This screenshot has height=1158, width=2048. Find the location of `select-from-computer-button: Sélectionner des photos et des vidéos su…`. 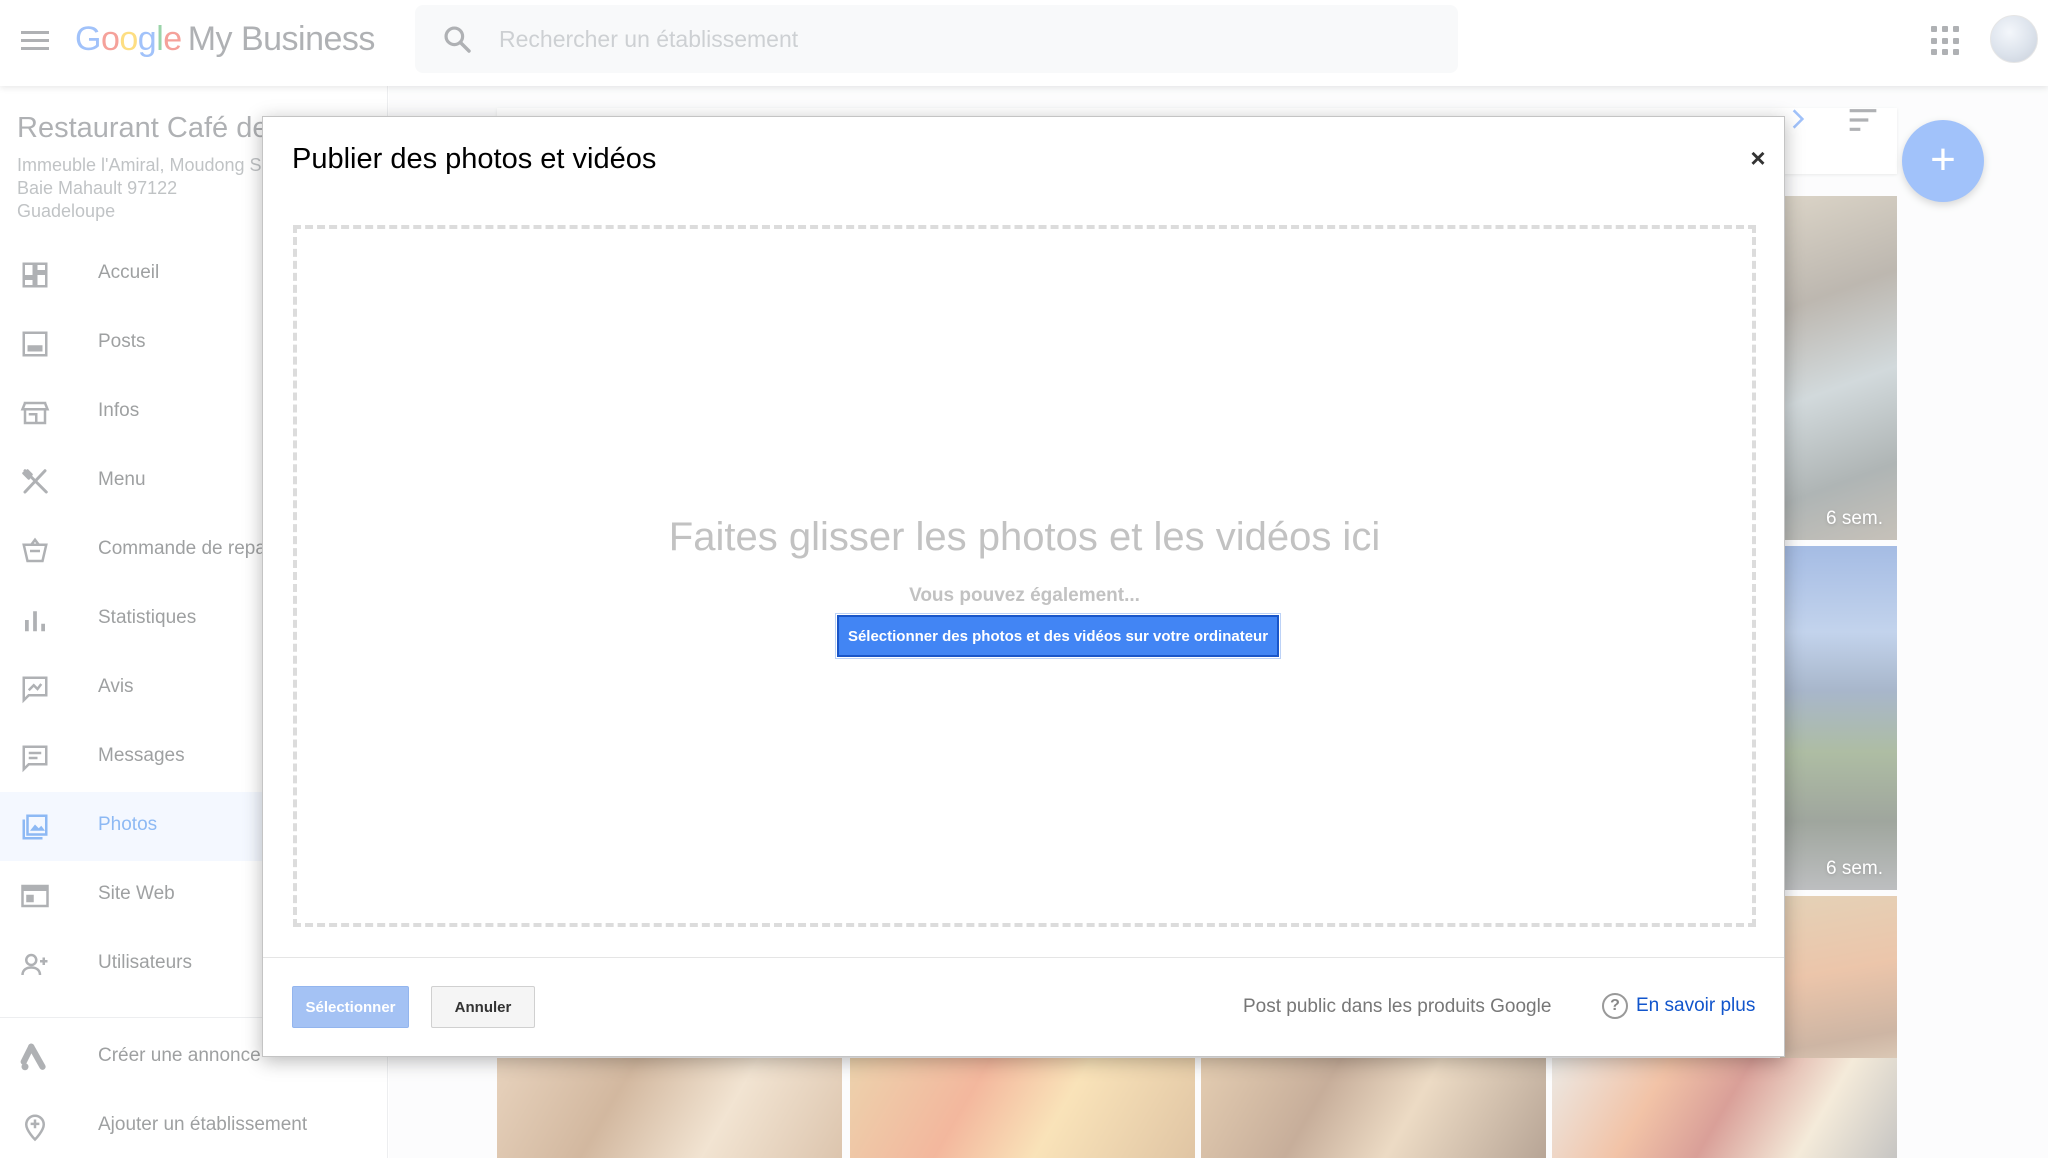

select-from-computer-button: Sélectionner des photos et des vidéos su… is located at coordinates (1058, 636).